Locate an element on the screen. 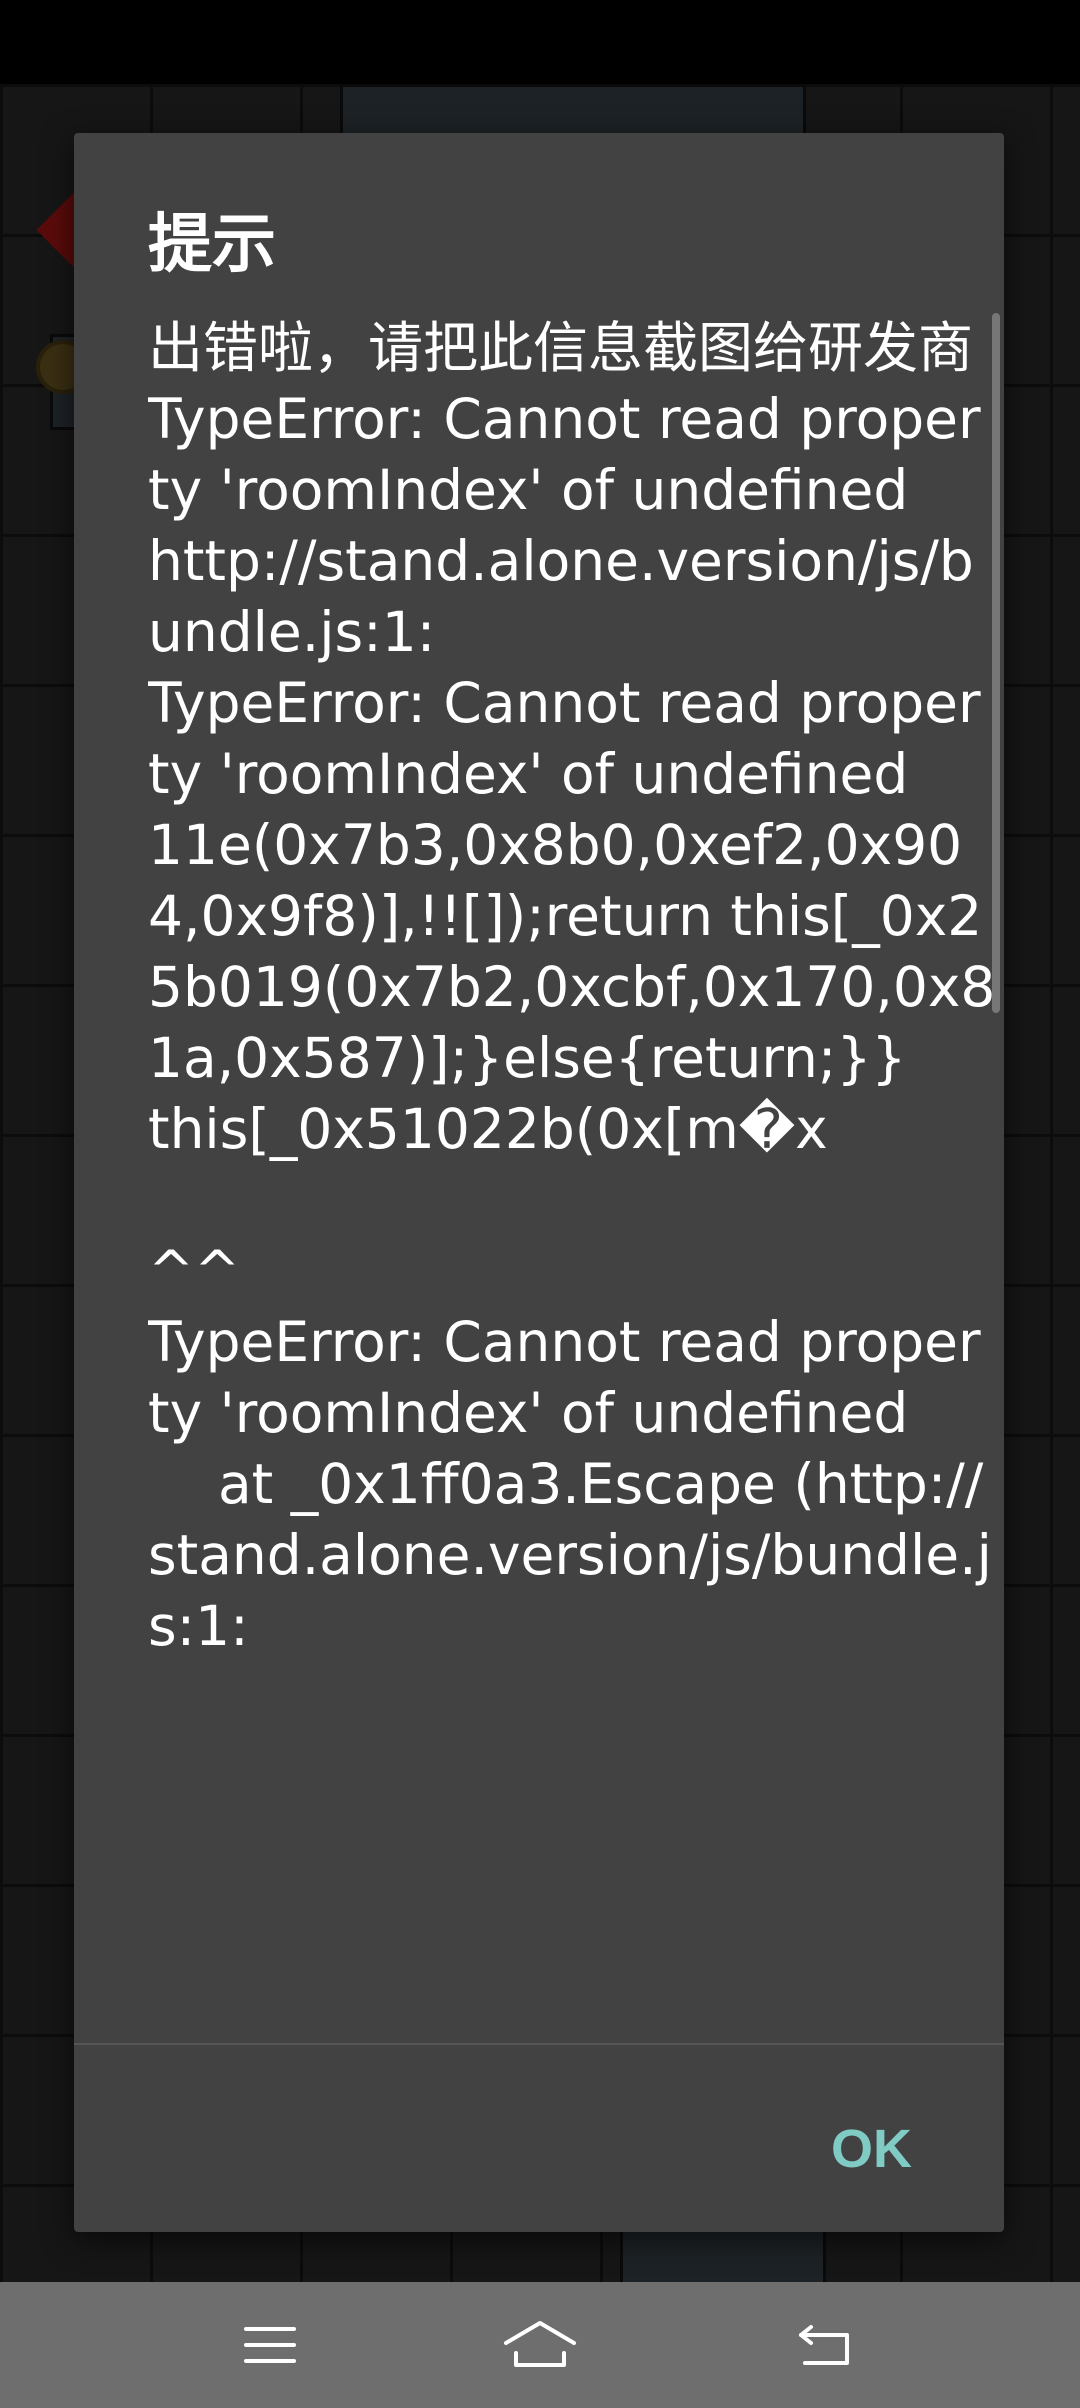 This screenshot has height=2408, width=1080. dialog-divider is located at coordinates (539, 2044).